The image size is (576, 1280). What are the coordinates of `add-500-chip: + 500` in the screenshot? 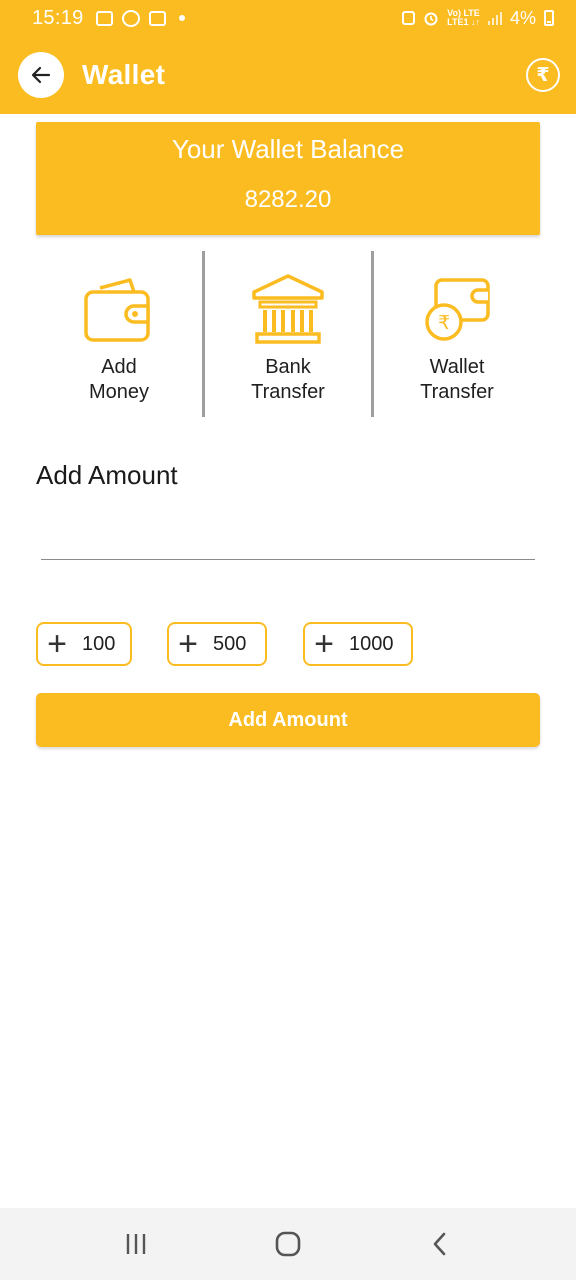 It's located at (217, 644).